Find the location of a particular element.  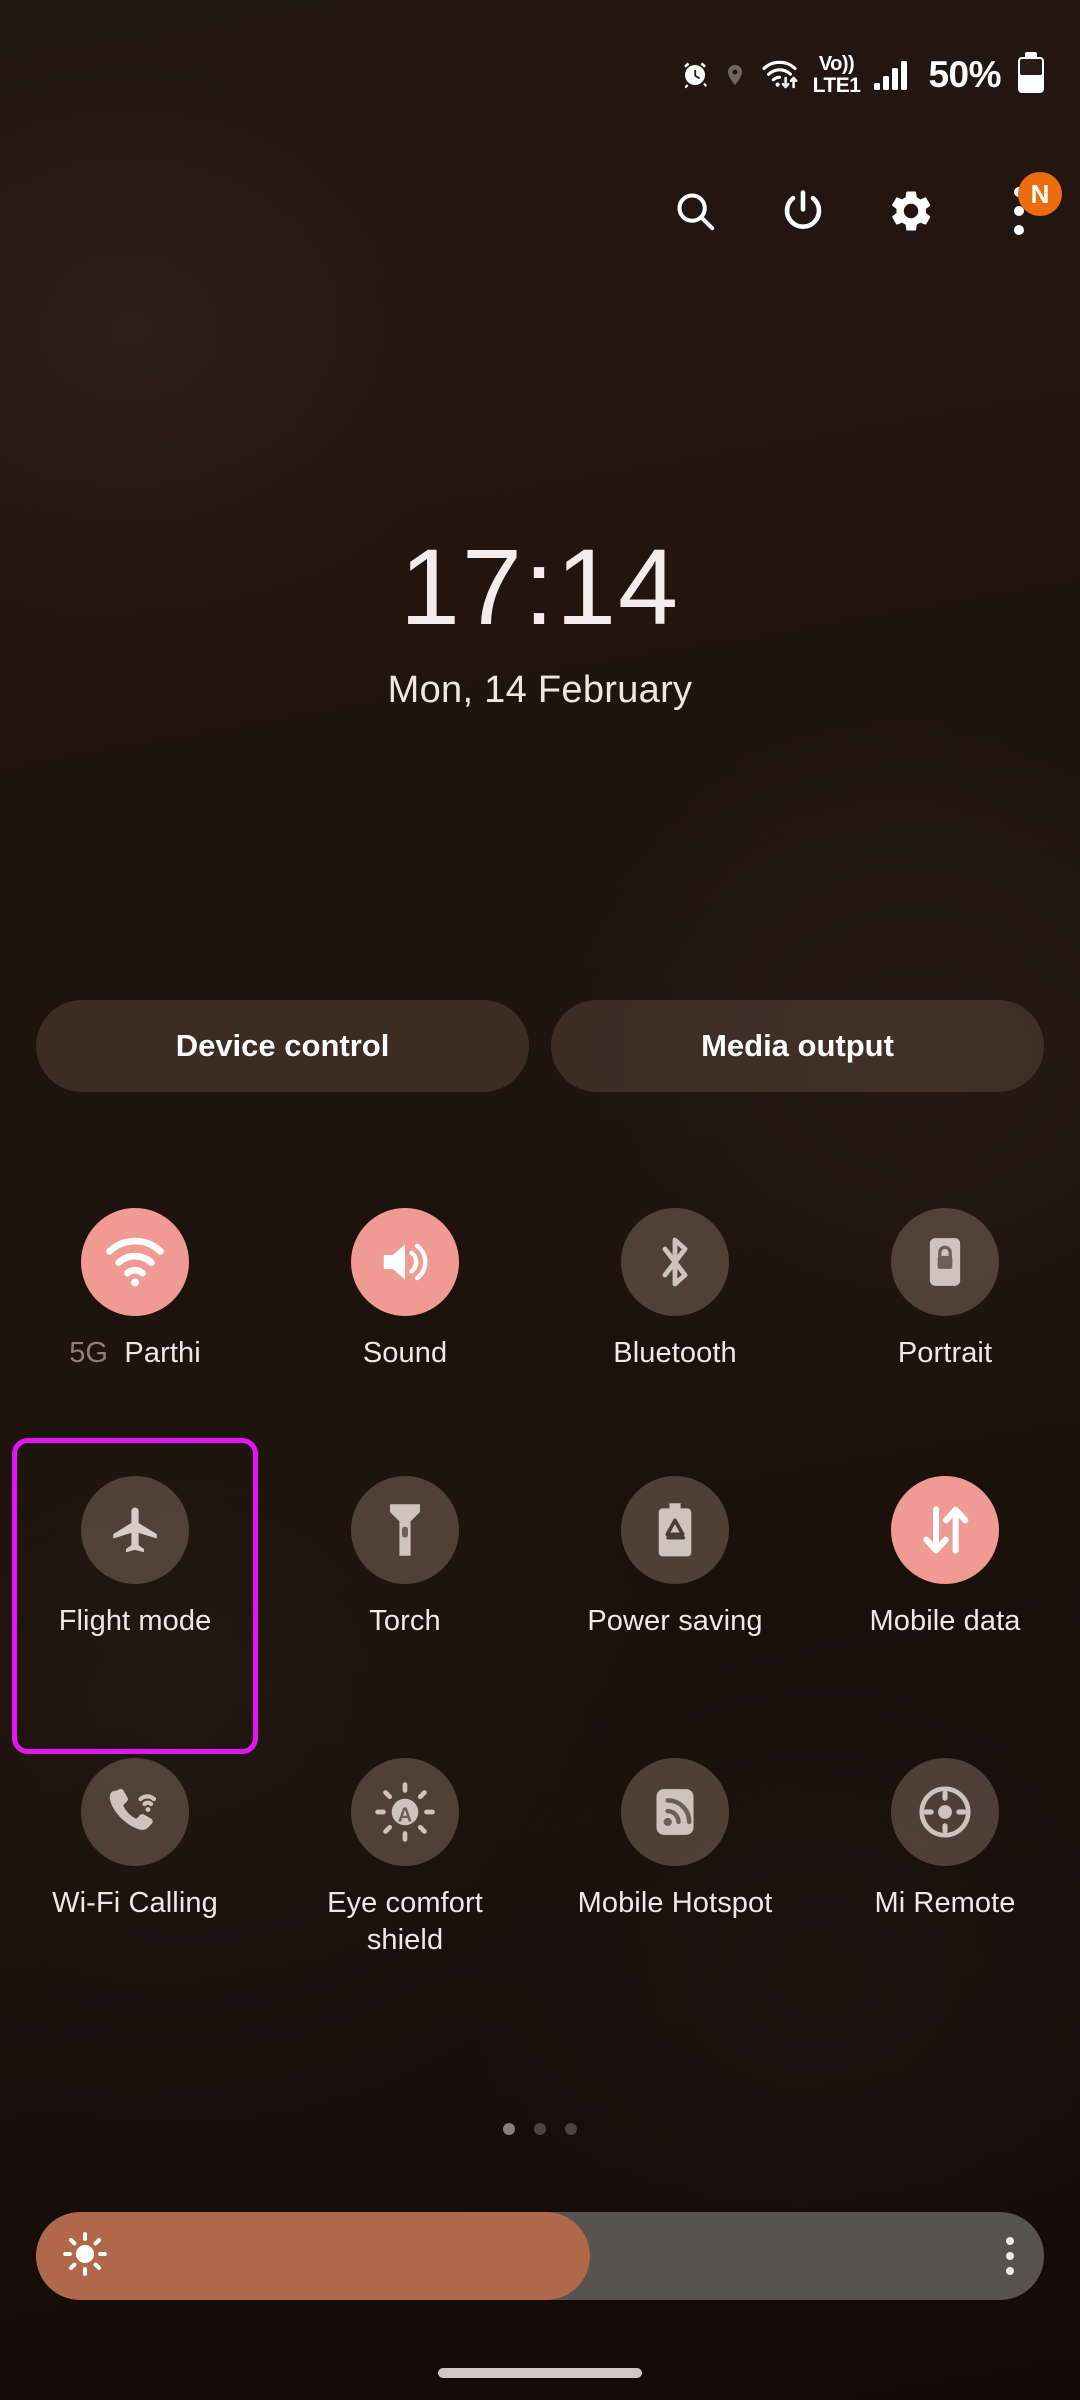

brightness-options-button is located at coordinates (1010, 2256).